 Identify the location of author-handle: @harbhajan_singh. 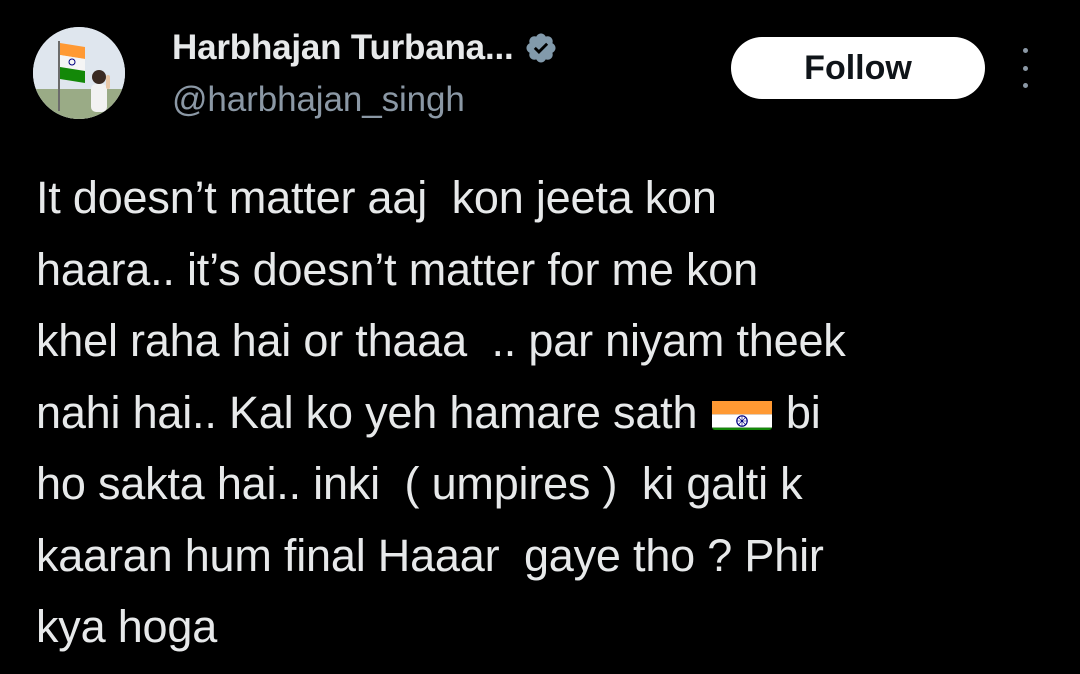
(318, 100).